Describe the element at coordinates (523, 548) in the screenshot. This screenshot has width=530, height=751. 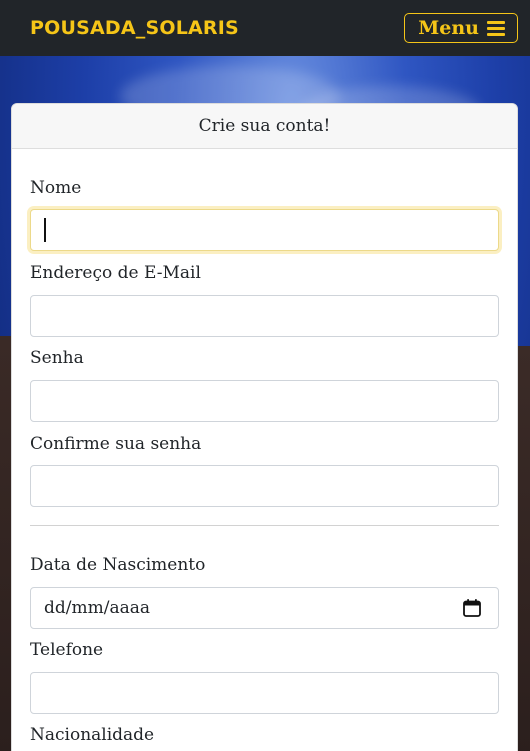
I see `building-silhouette-right` at that location.